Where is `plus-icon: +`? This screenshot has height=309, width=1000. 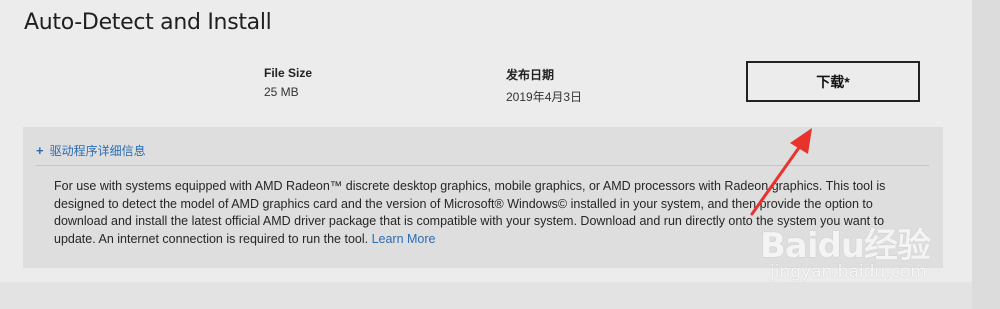
plus-icon: + is located at coordinates (40, 150).